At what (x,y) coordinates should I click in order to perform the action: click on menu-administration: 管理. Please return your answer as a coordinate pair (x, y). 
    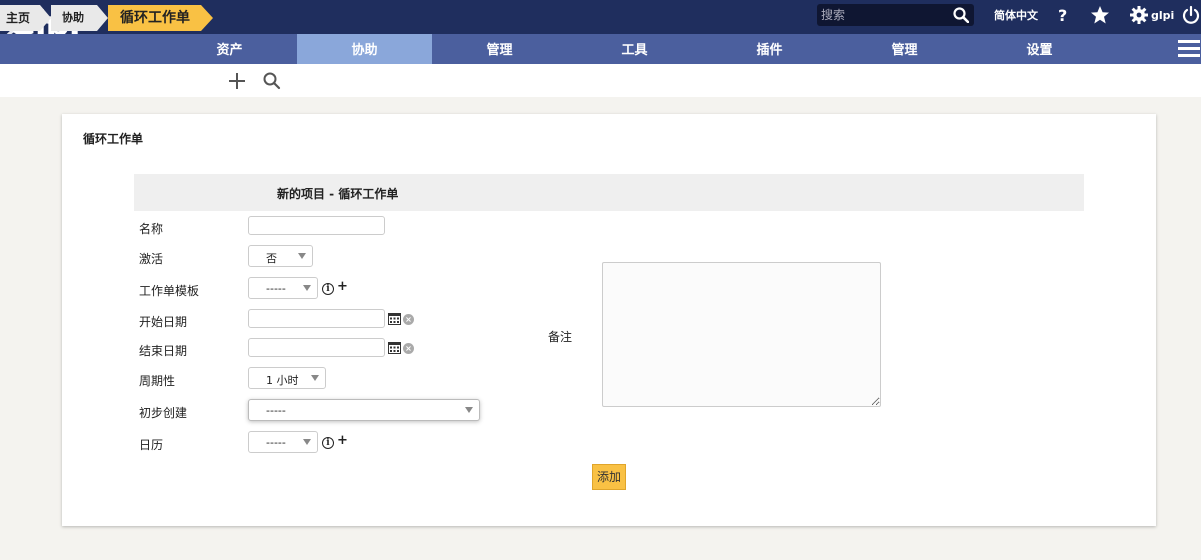
    Looking at the image, I should click on (904, 49).